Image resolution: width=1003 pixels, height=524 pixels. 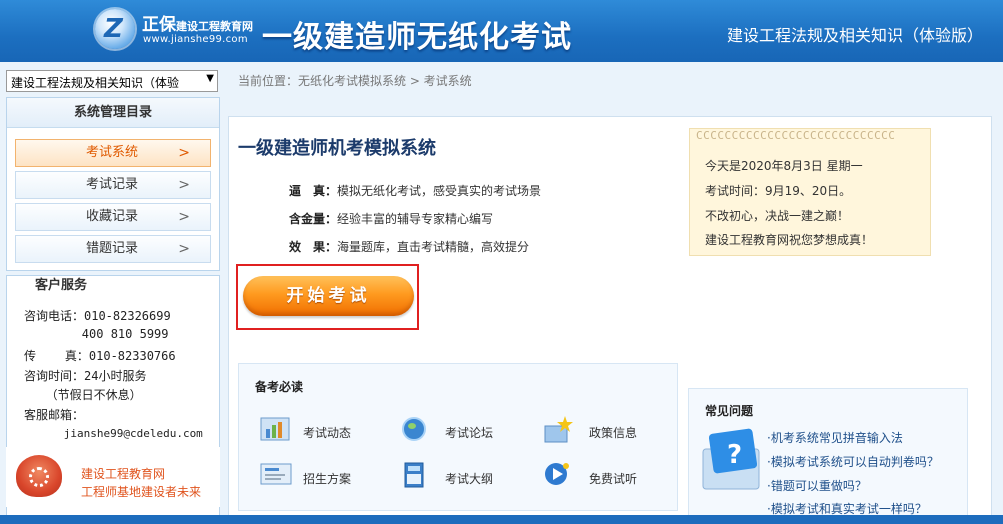 What do you see at coordinates (796, 135) in the screenshot?
I see `notebook-rings: CCCCCCCCCCCCCCCCCCCCCCCCCCCC` at bounding box center [796, 135].